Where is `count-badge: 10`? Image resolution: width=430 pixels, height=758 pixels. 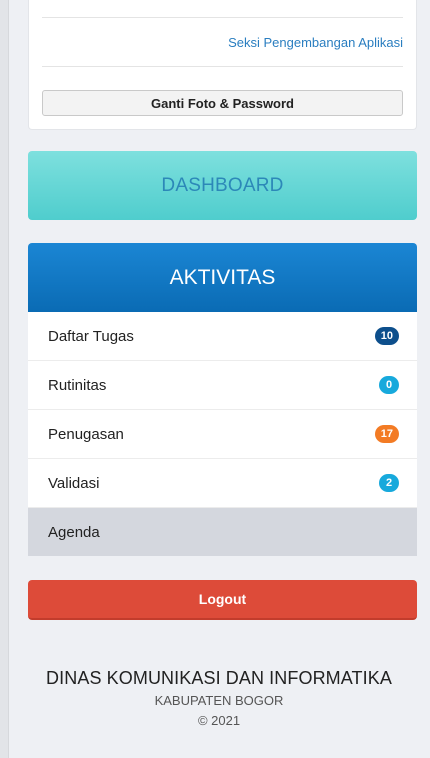
count-badge: 10 is located at coordinates (386, 336).